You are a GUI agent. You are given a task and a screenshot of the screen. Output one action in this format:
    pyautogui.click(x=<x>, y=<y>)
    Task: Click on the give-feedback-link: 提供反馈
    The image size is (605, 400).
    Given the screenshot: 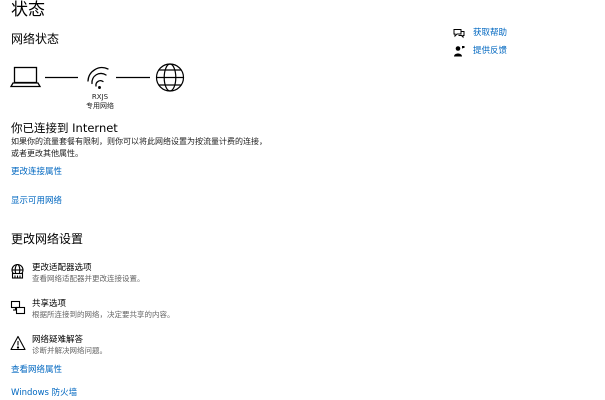 What is the action you would take?
    pyautogui.click(x=513, y=52)
    